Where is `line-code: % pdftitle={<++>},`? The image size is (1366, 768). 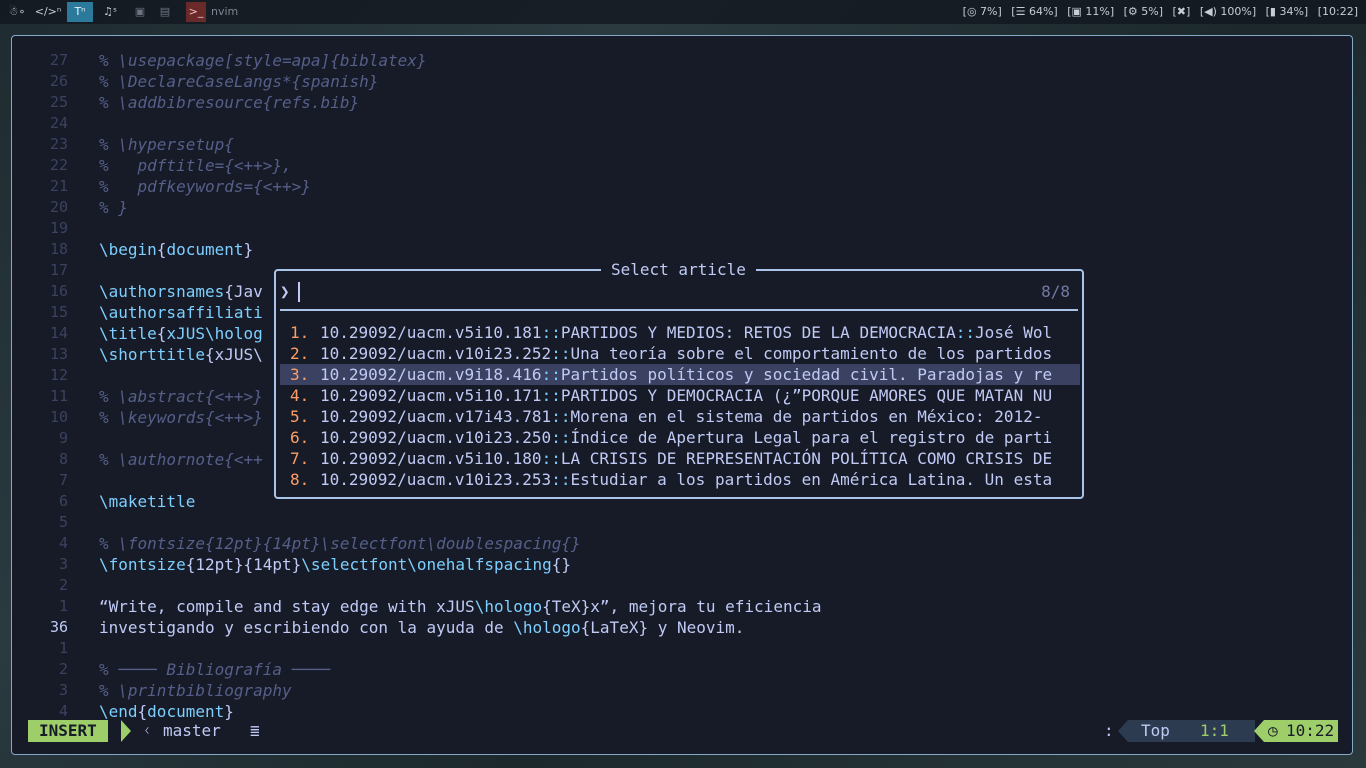
line-code: % pdftitle={<++>}, is located at coordinates (195, 165).